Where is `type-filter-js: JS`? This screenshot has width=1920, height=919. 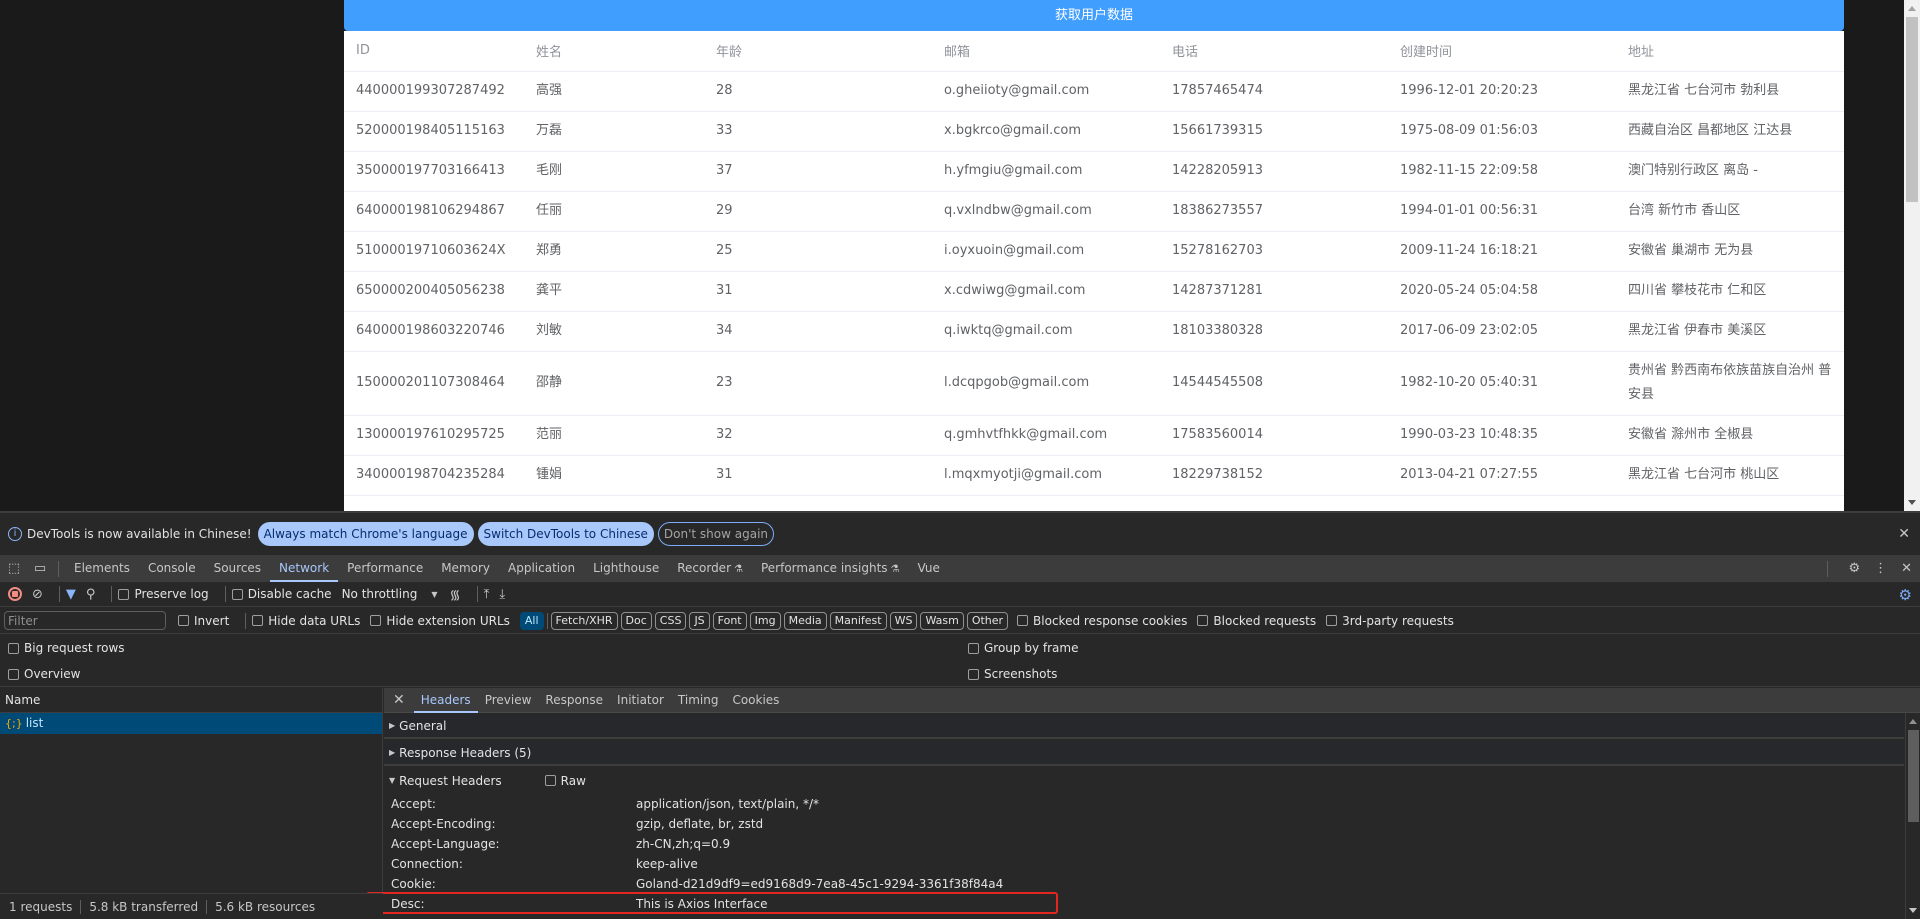
type-filter-js: JS is located at coordinates (699, 620).